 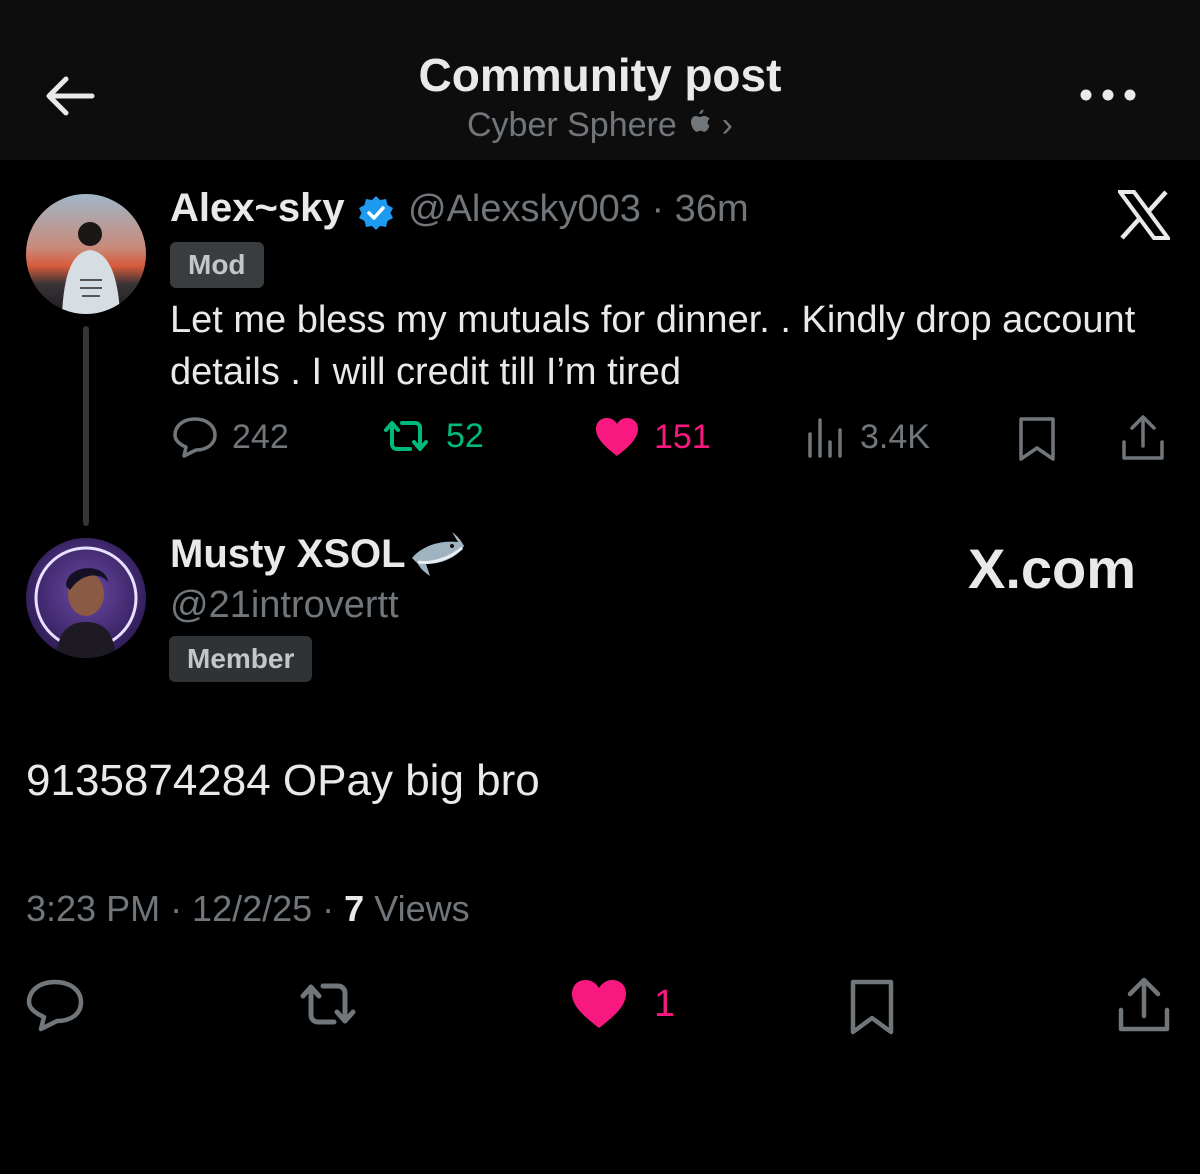 I want to click on x-com-watermark: X.com, so click(x=1052, y=568).